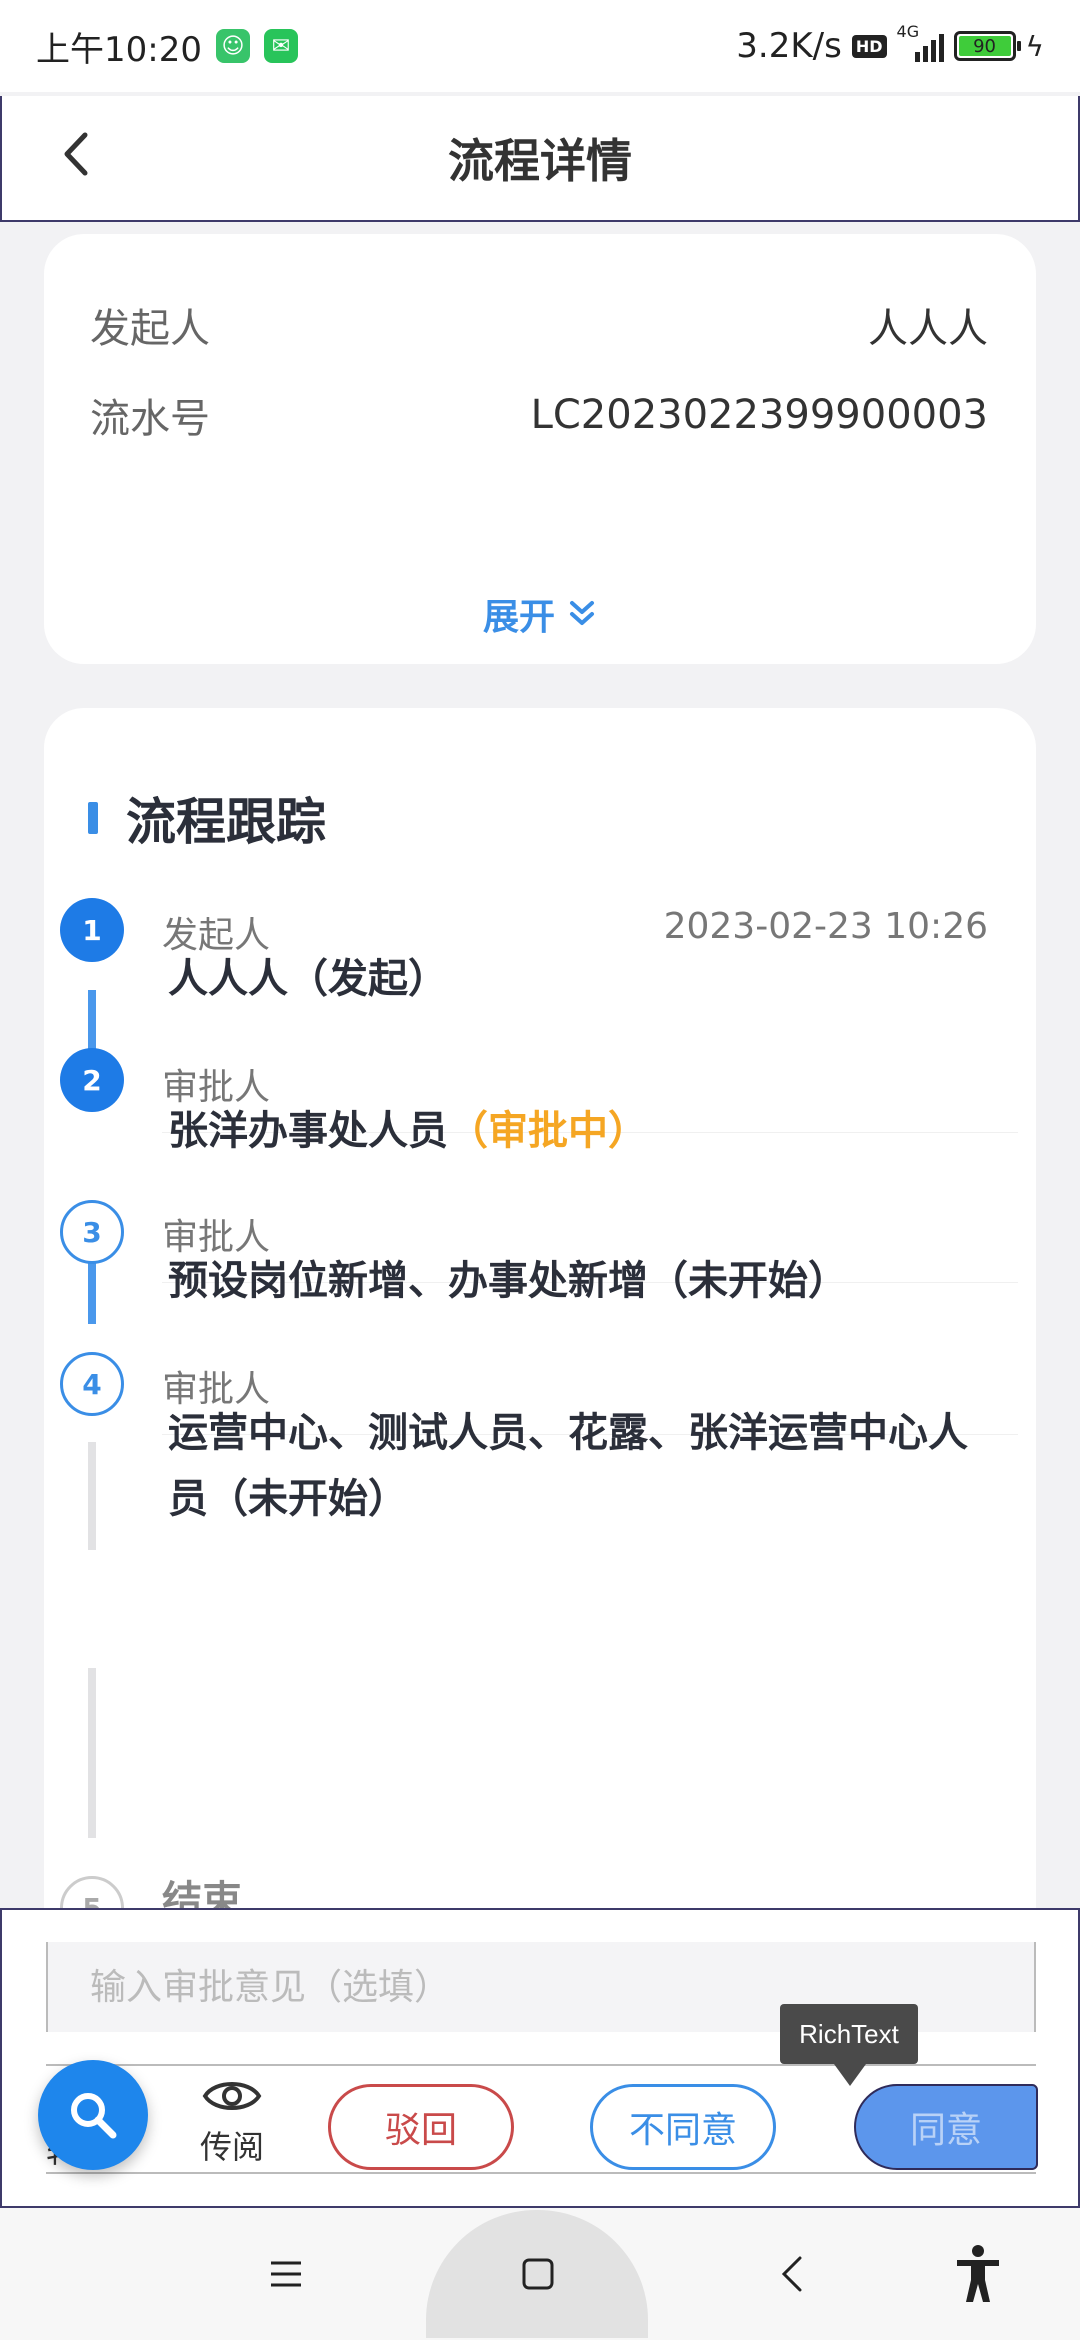 This screenshot has width=1080, height=2340. What do you see at coordinates (92, 1080) in the screenshot?
I see `step-number-badge: 2` at bounding box center [92, 1080].